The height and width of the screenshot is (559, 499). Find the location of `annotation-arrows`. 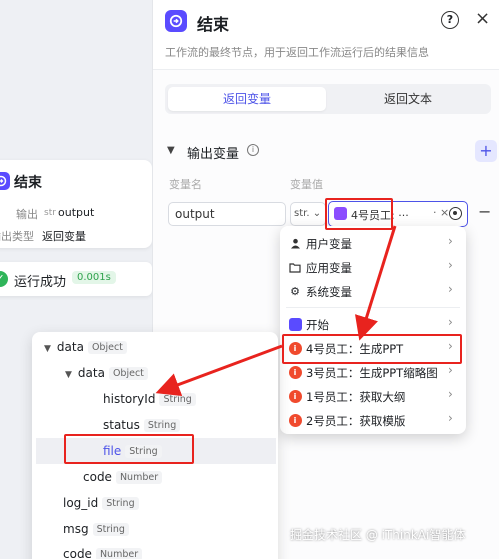

annotation-arrows is located at coordinates (276, 311).